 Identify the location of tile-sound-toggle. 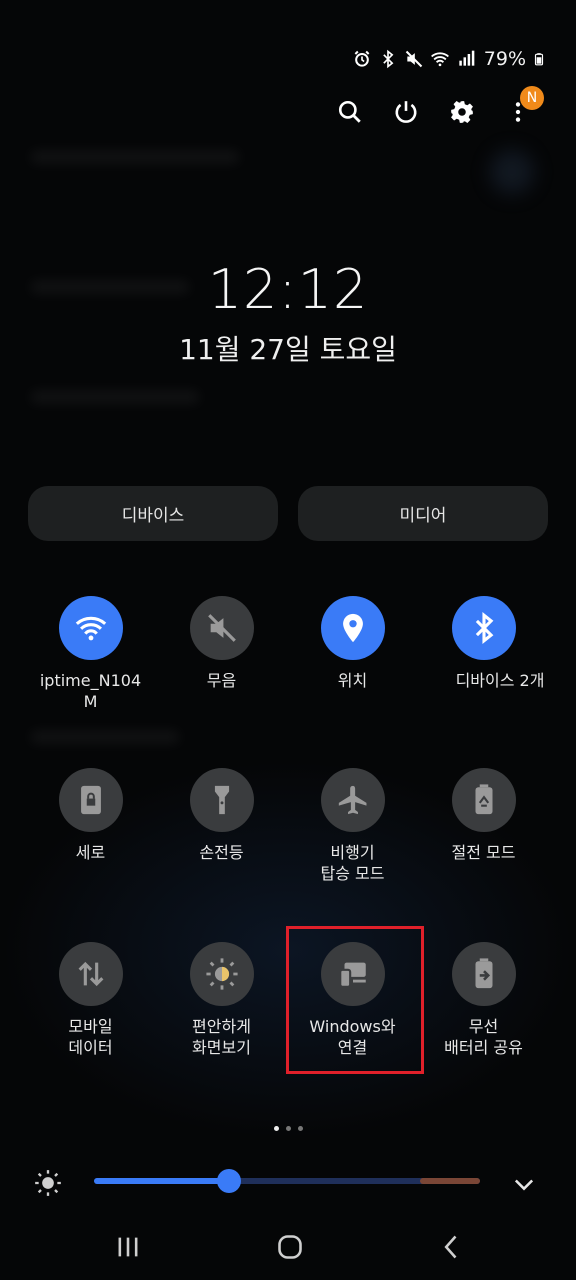
(221, 628).